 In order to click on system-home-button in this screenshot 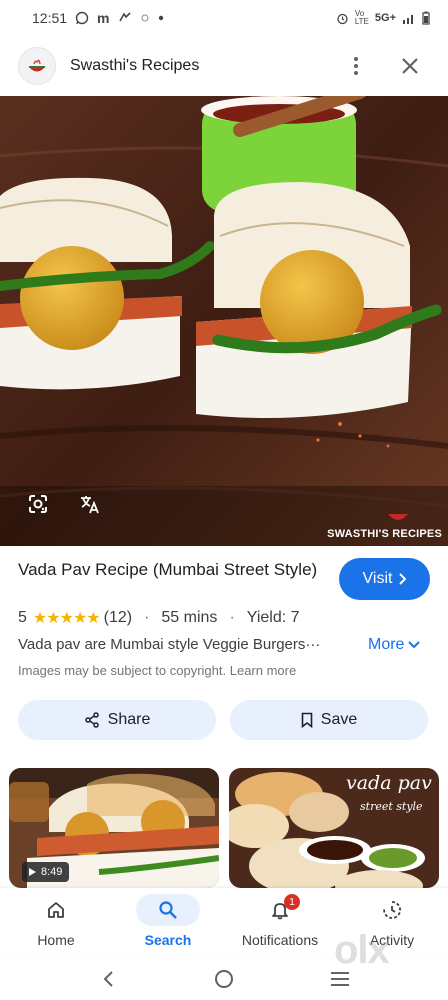, I will do `click(224, 979)`.